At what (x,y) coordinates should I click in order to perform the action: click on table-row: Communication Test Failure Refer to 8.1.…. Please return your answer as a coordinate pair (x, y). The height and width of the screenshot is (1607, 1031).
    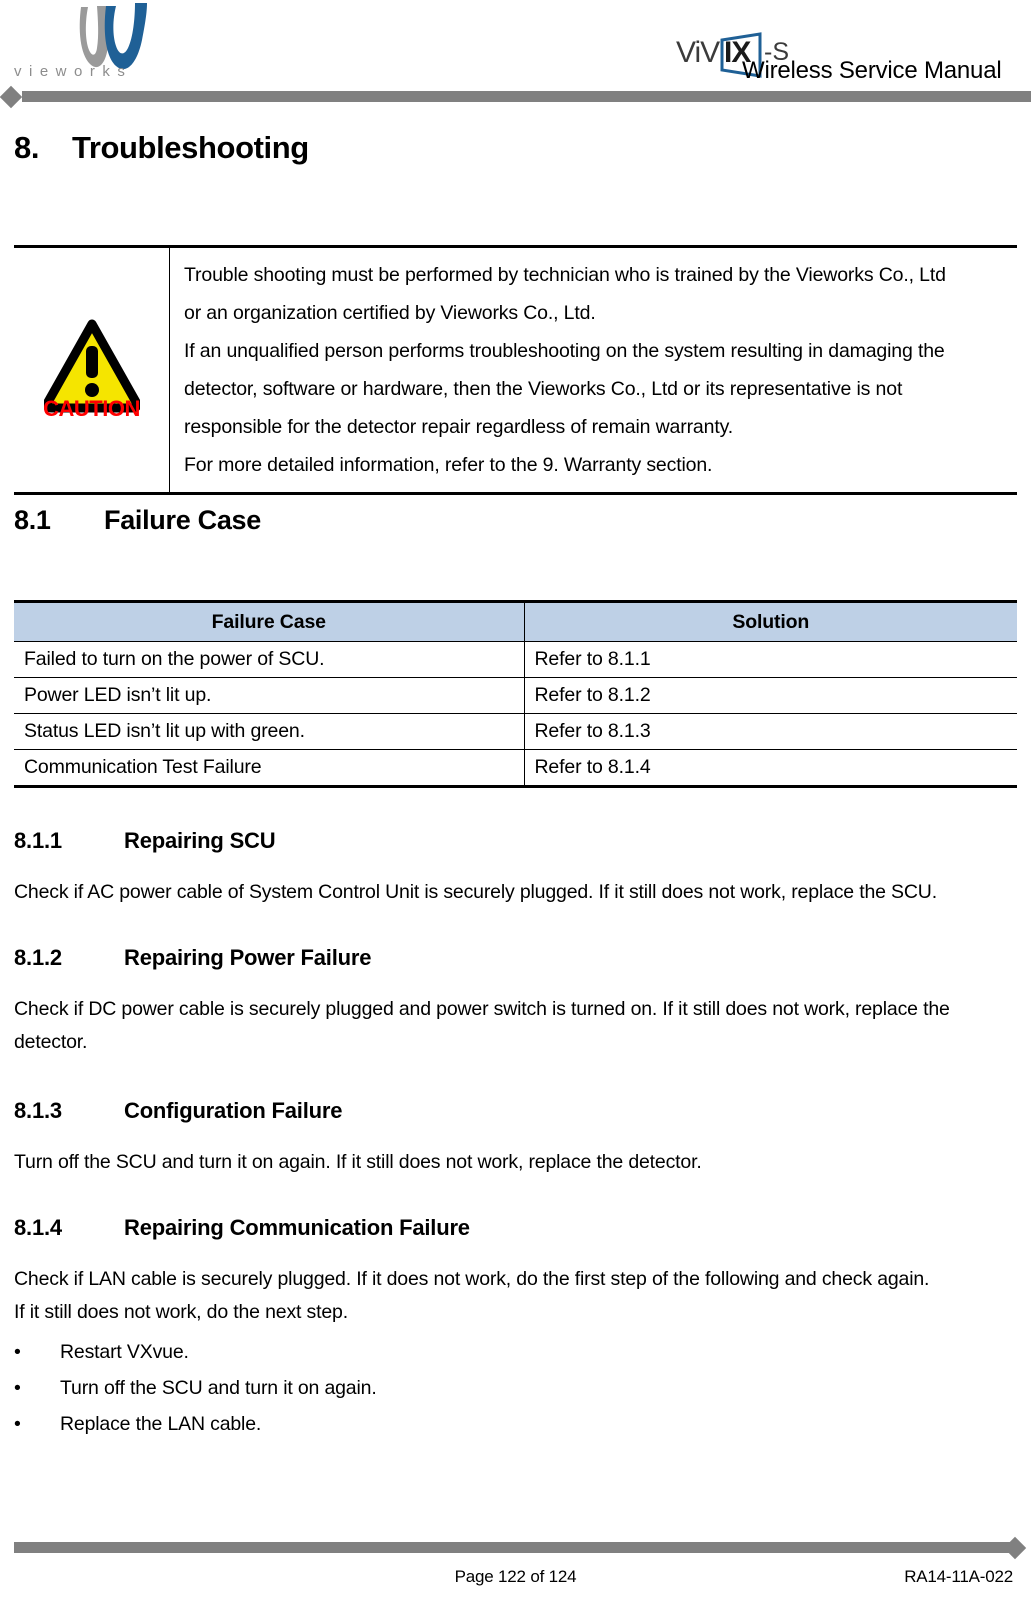
    Looking at the image, I should click on (515, 768).